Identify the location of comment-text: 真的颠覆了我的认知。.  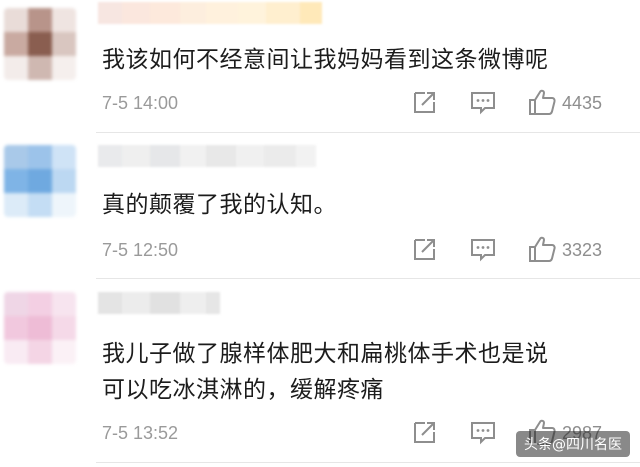
(219, 205).